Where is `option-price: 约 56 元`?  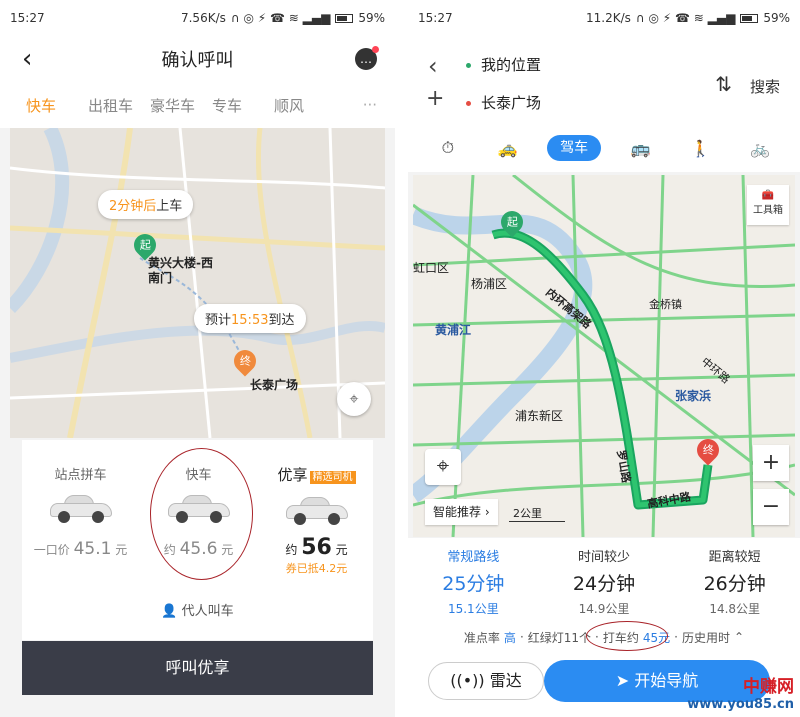
option-price: 约 56 元 is located at coordinates (316, 547).